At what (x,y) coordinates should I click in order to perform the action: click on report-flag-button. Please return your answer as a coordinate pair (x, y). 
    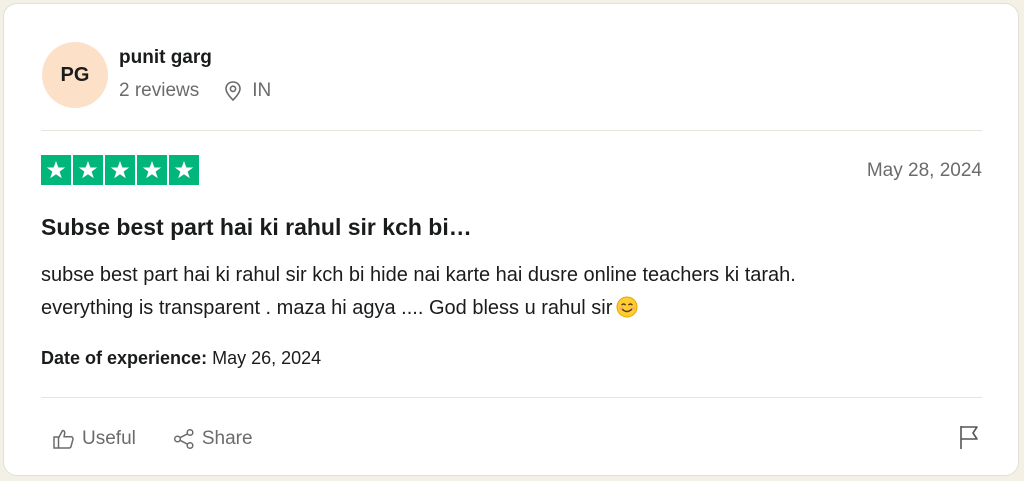
    Looking at the image, I should click on (969, 439).